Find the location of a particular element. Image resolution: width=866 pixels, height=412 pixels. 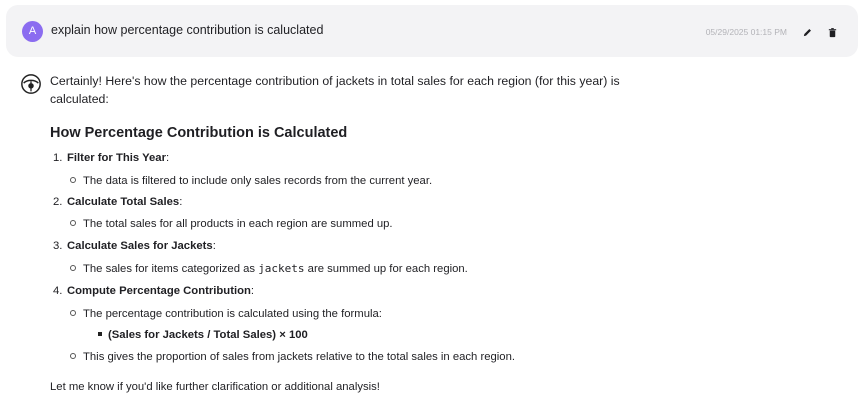

message-timestamp: 05/29/2025 01:15 PM is located at coordinates (746, 32).